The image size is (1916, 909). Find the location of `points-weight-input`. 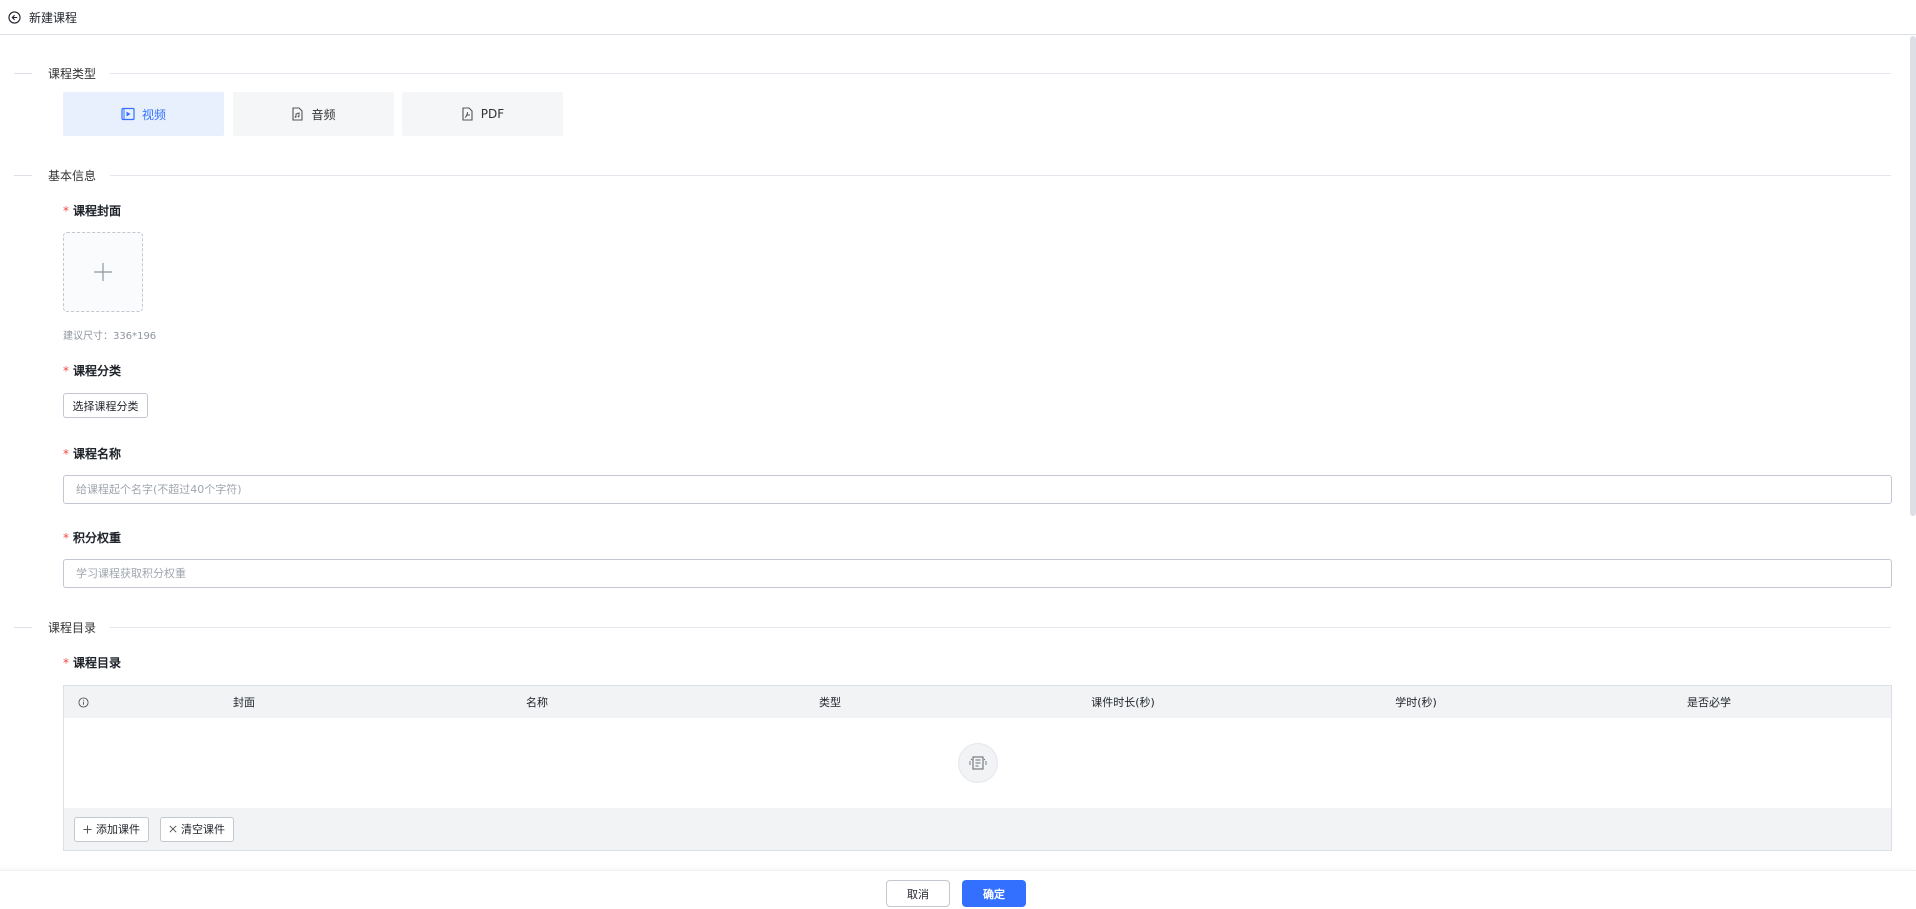

points-weight-input is located at coordinates (977, 573).